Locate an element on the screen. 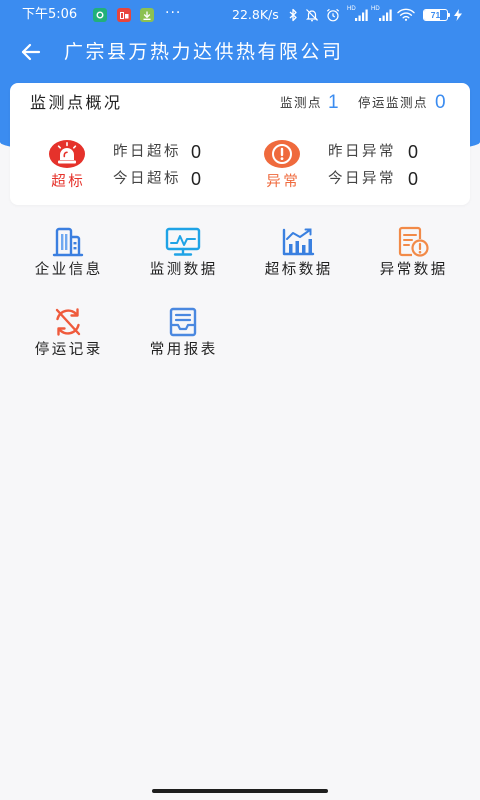 Image resolution: width=480 pixels, height=800 pixels. network-speed: 22.8K/s is located at coordinates (255, 14).